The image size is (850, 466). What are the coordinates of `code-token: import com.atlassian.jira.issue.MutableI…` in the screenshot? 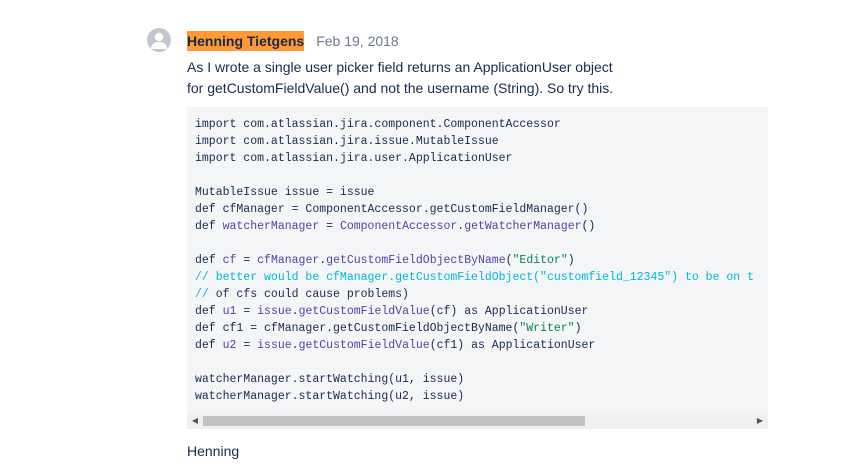 It's located at (347, 141).